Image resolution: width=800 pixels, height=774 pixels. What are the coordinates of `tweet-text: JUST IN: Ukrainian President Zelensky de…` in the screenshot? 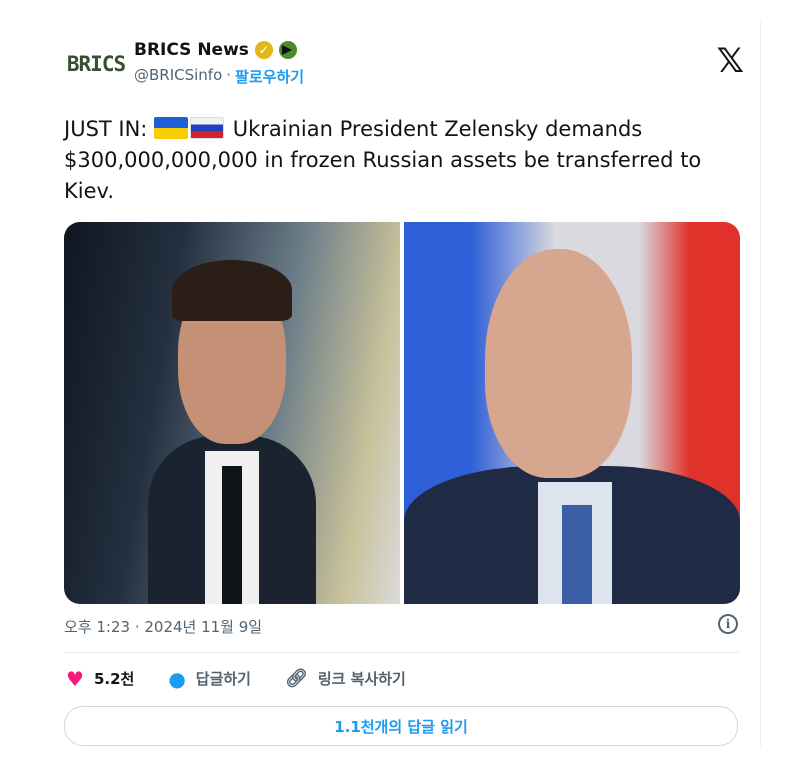 It's located at (404, 160).